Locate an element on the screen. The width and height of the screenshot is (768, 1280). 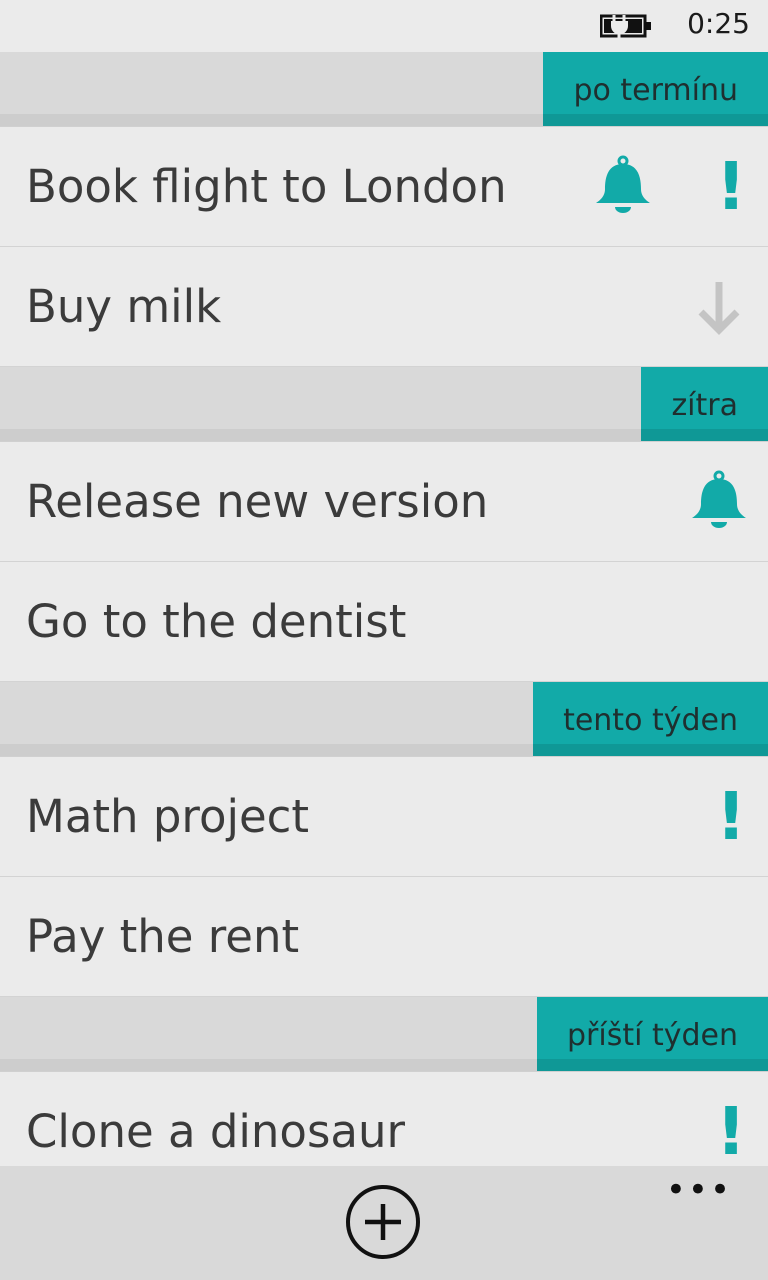
task-title: Pay the rent is located at coordinates (163, 936).